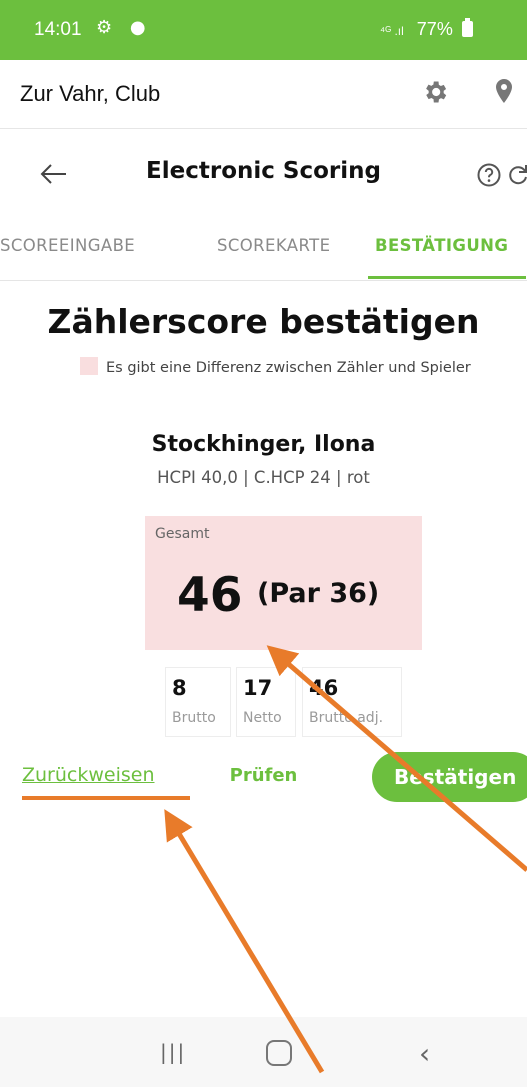 This screenshot has height=1087, width=527. What do you see at coordinates (467, 27) in the screenshot?
I see `battery-icon` at bounding box center [467, 27].